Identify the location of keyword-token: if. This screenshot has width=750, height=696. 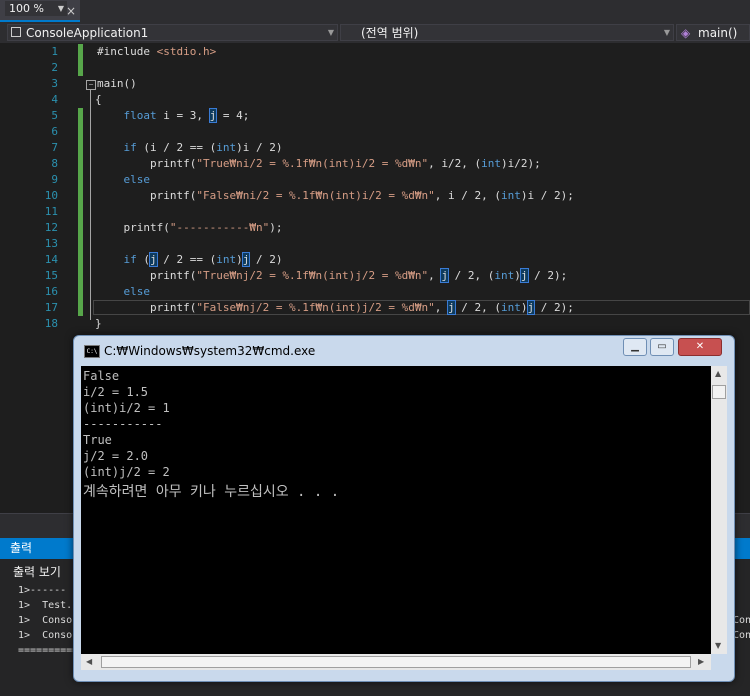
(130, 147).